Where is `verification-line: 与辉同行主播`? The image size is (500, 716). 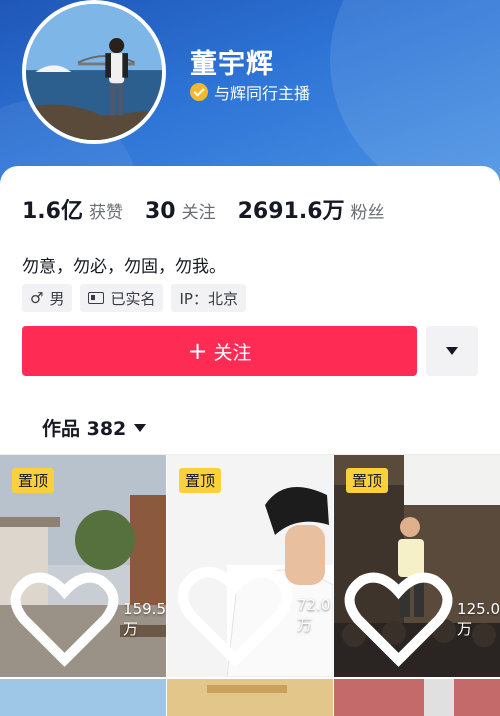
verification-line: 与辉同行主播 is located at coordinates (250, 92).